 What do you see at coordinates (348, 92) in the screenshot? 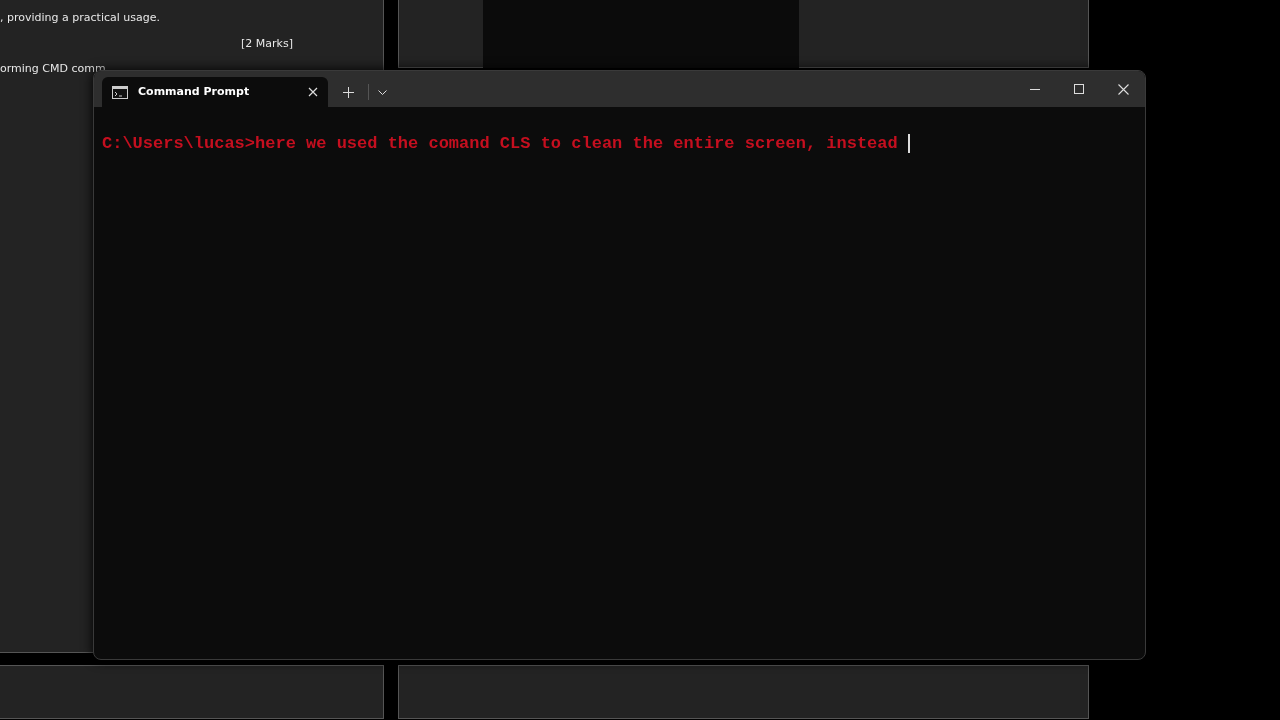
I see `plus-icon` at bounding box center [348, 92].